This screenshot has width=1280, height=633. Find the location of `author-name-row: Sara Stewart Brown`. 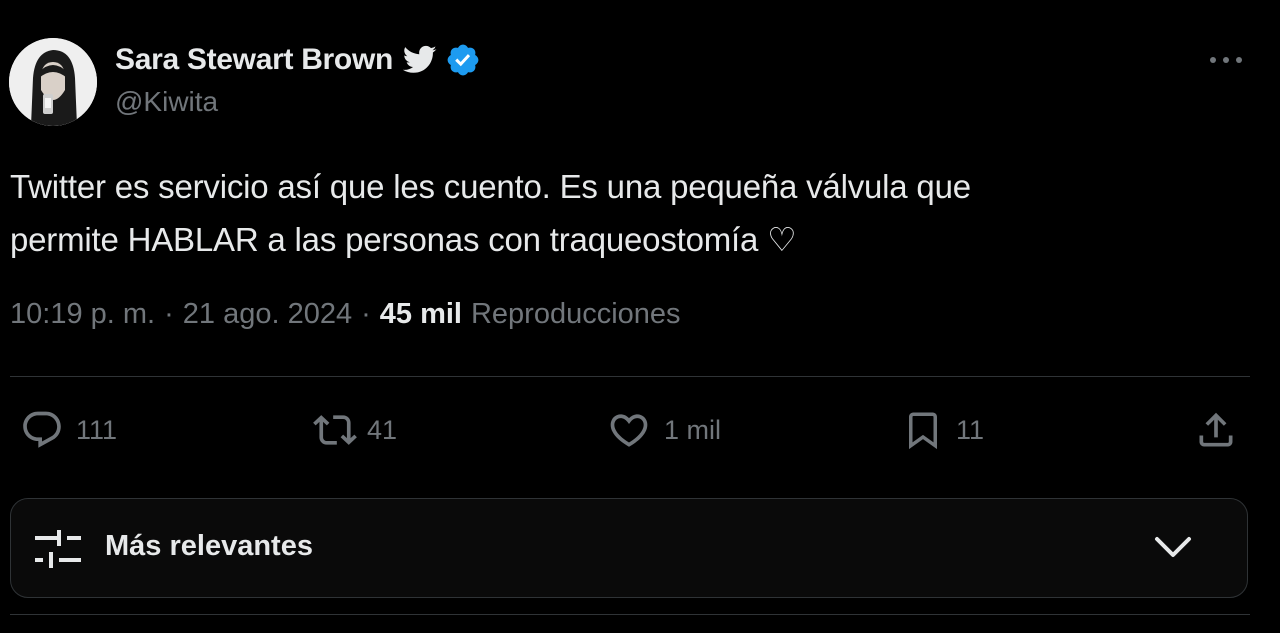

author-name-row: Sara Stewart Brown is located at coordinates (298, 60).